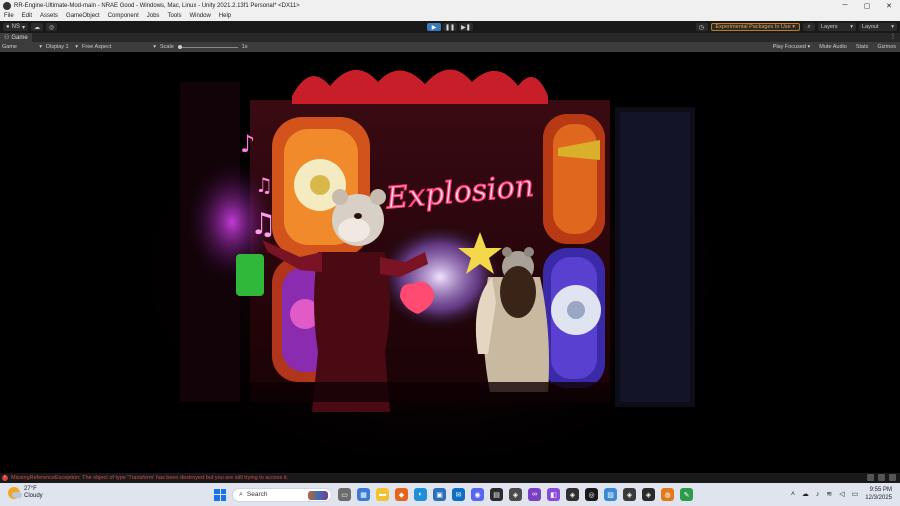 The height and width of the screenshot is (506, 900). What do you see at coordinates (434, 27) in the screenshot?
I see `play-button: ▶` at bounding box center [434, 27].